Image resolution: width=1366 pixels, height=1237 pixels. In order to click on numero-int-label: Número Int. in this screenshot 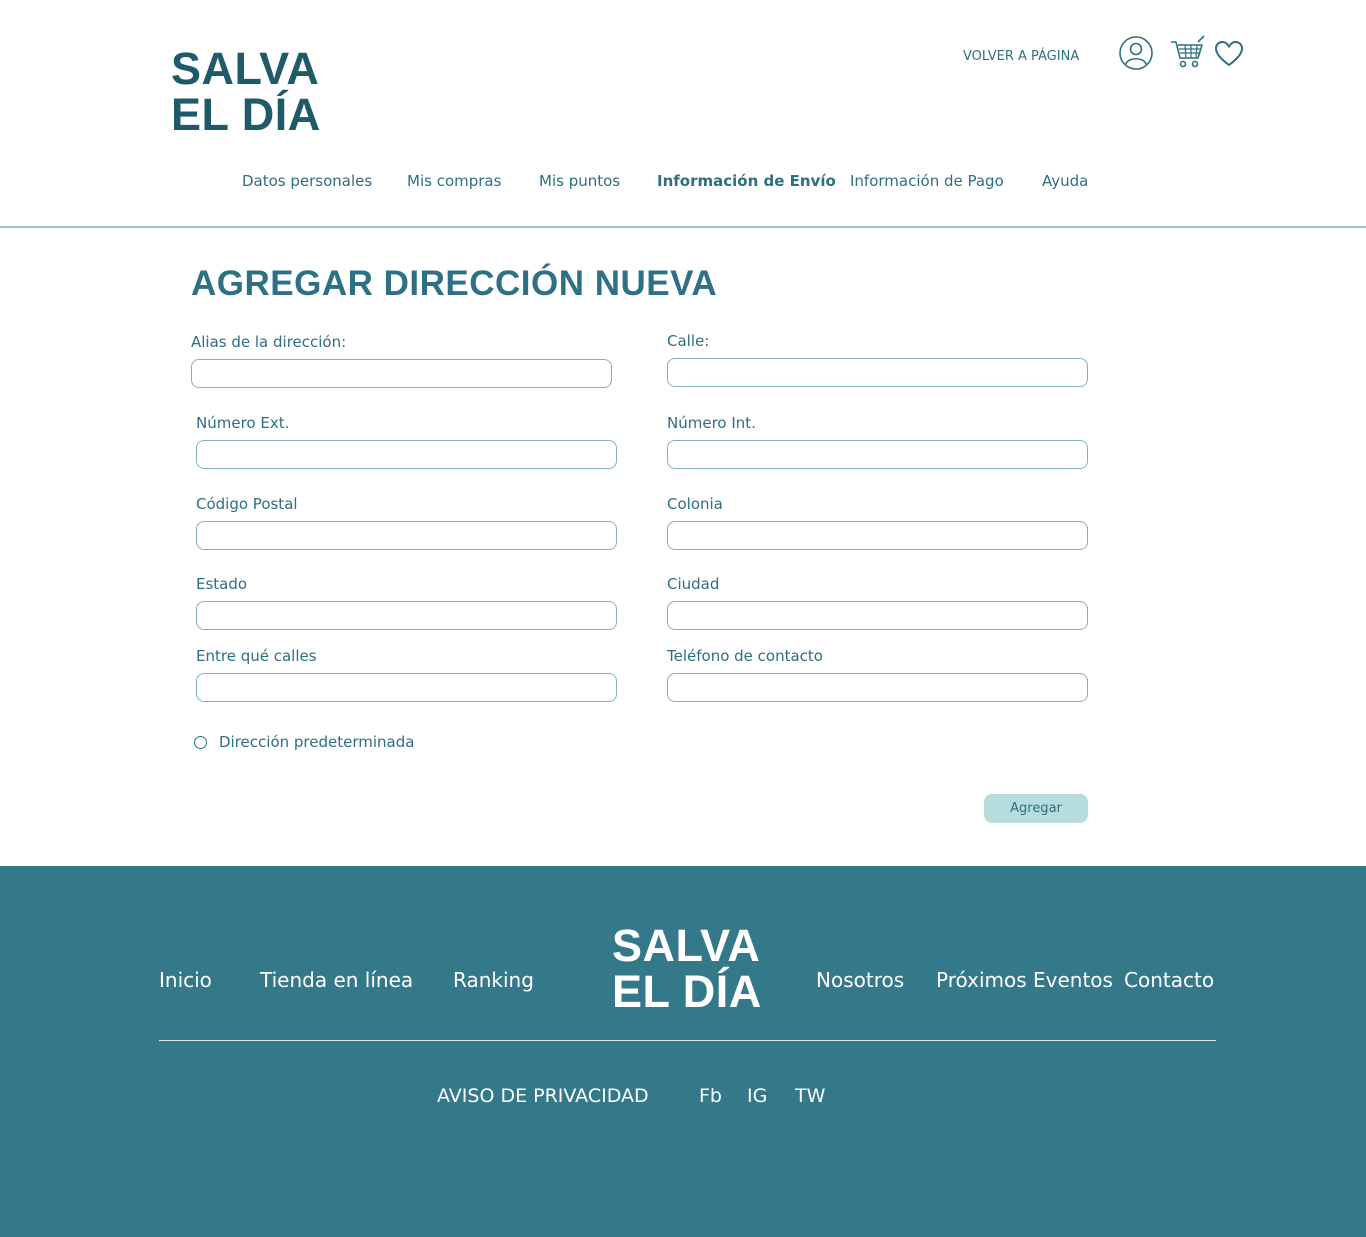, I will do `click(711, 423)`.